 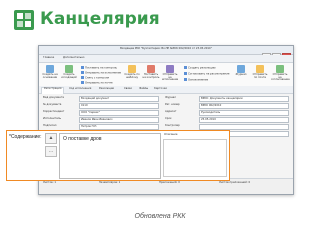 I want to click on control-icon, so click(x=151, y=69).